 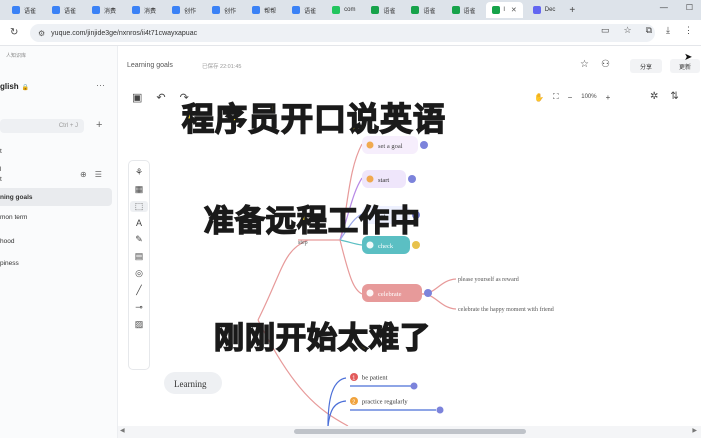 I want to click on mindmap-step-node: celebrate, so click(x=397, y=293).